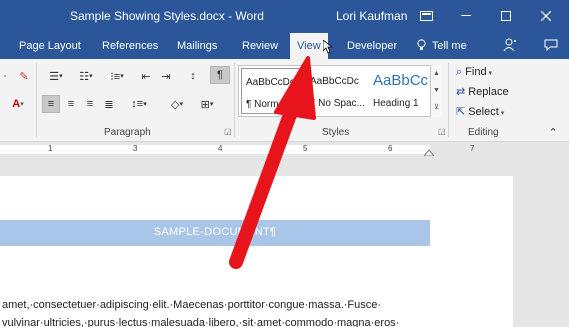 The width and height of the screenshot is (569, 327). I want to click on justify-icon: ≣, so click(109, 104).